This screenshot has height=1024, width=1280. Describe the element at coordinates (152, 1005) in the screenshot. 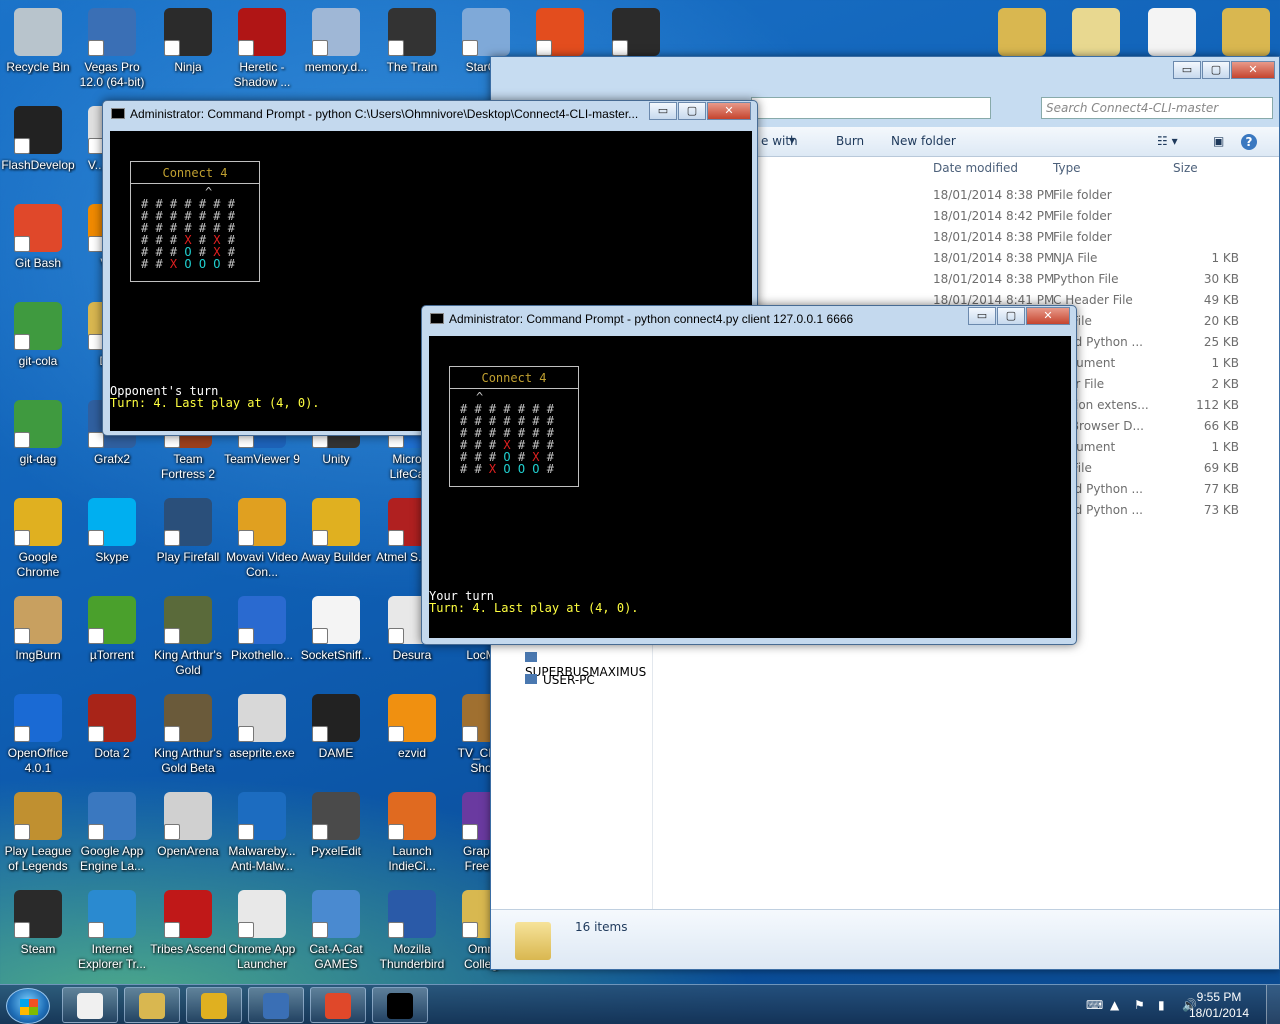

I see `taskbar-explorer` at that location.